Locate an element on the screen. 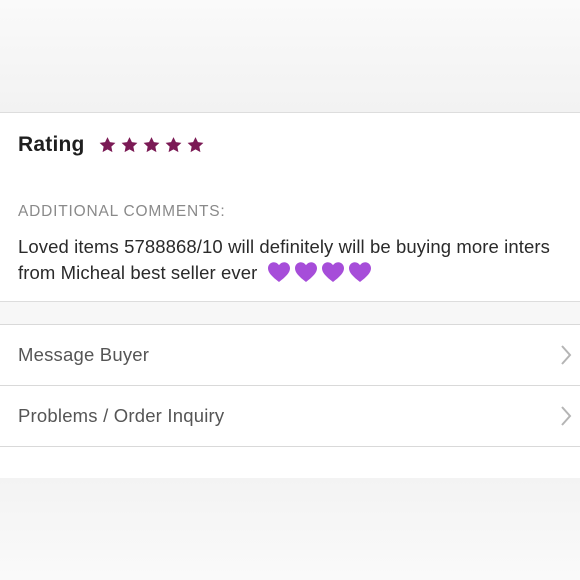 Image resolution: width=580 pixels, height=580 pixels. message-buyer-button: Message Buyer is located at coordinates (290, 355).